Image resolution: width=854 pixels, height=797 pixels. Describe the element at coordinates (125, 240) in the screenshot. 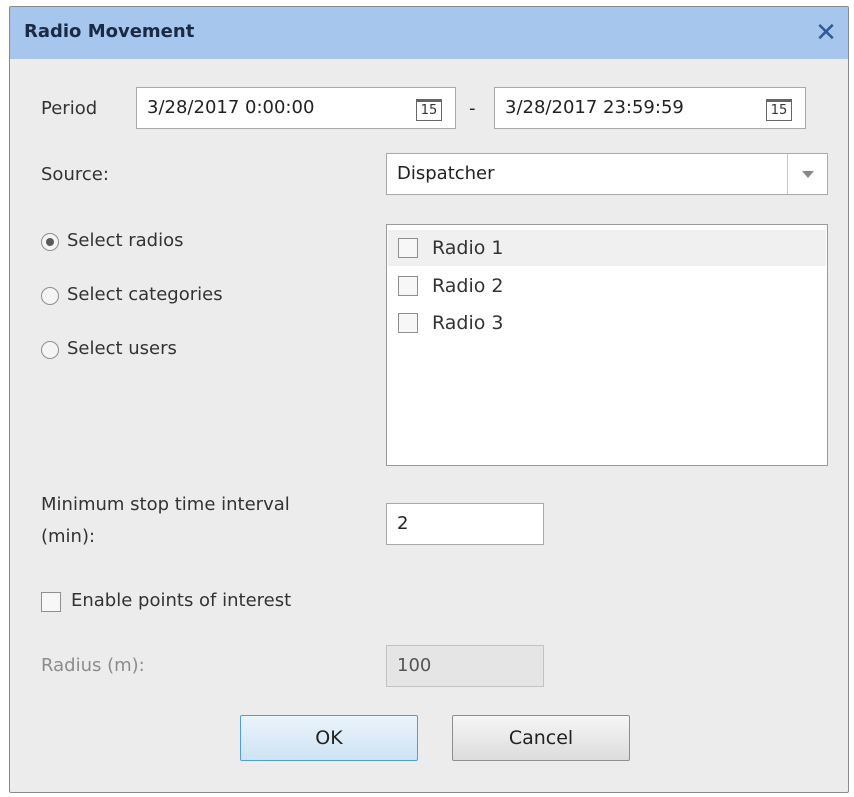

I see `radio-label: Select radios` at that location.